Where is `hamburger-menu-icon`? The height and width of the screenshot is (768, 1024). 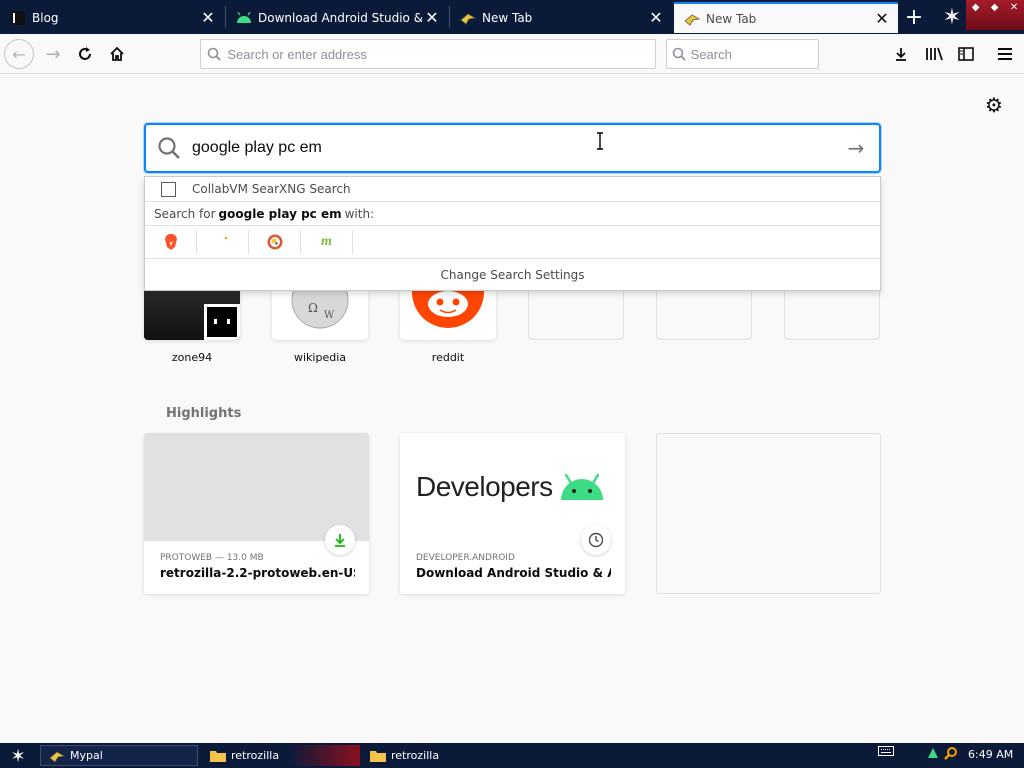 hamburger-menu-icon is located at coordinates (1005, 54).